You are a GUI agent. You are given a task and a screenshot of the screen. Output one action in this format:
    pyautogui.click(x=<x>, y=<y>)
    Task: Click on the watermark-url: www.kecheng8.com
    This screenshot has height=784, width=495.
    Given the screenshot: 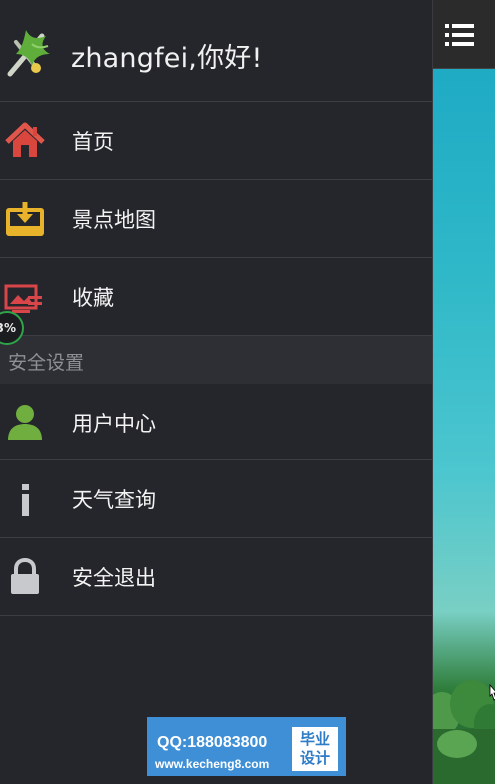 What is the action you would take?
    pyautogui.click(x=212, y=764)
    